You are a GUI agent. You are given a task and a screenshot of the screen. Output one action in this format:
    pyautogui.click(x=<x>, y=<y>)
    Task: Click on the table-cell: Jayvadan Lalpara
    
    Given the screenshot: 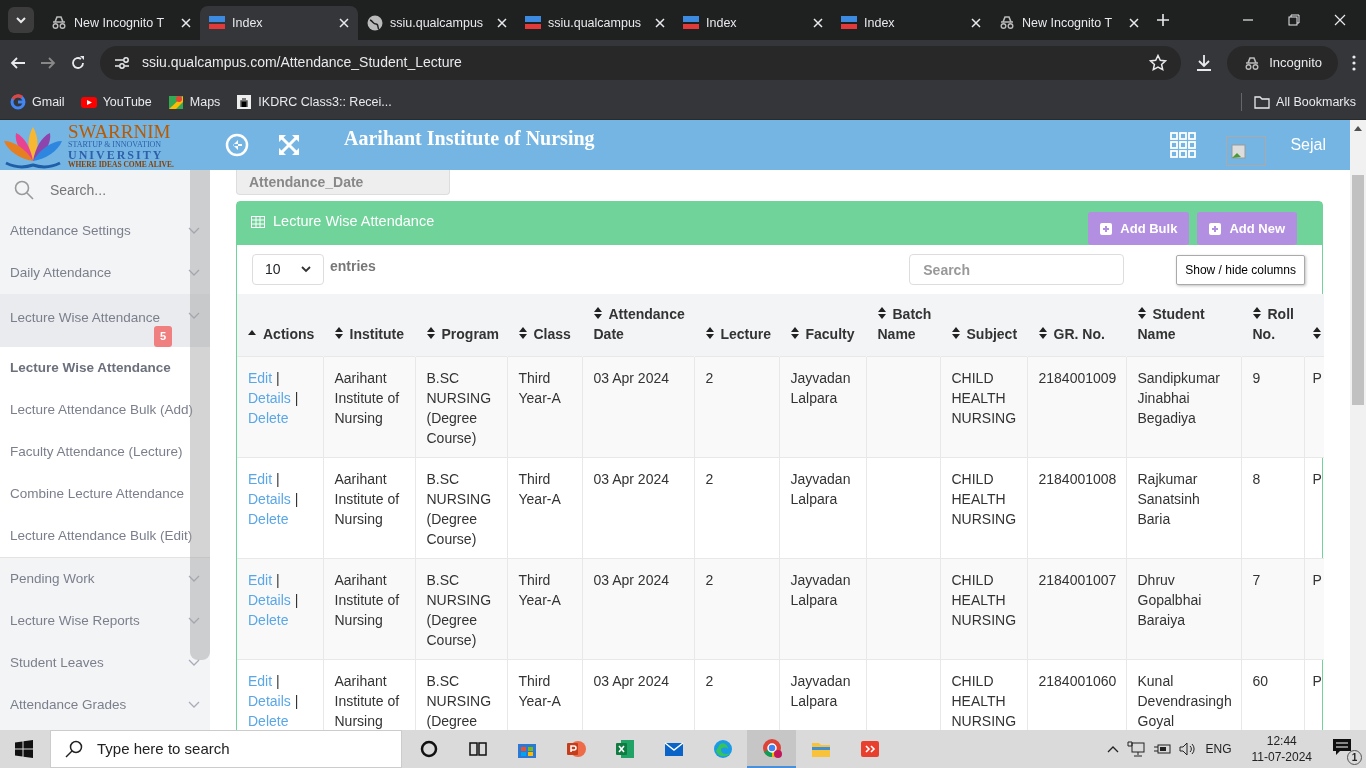 What is the action you would take?
    pyautogui.click(x=822, y=406)
    